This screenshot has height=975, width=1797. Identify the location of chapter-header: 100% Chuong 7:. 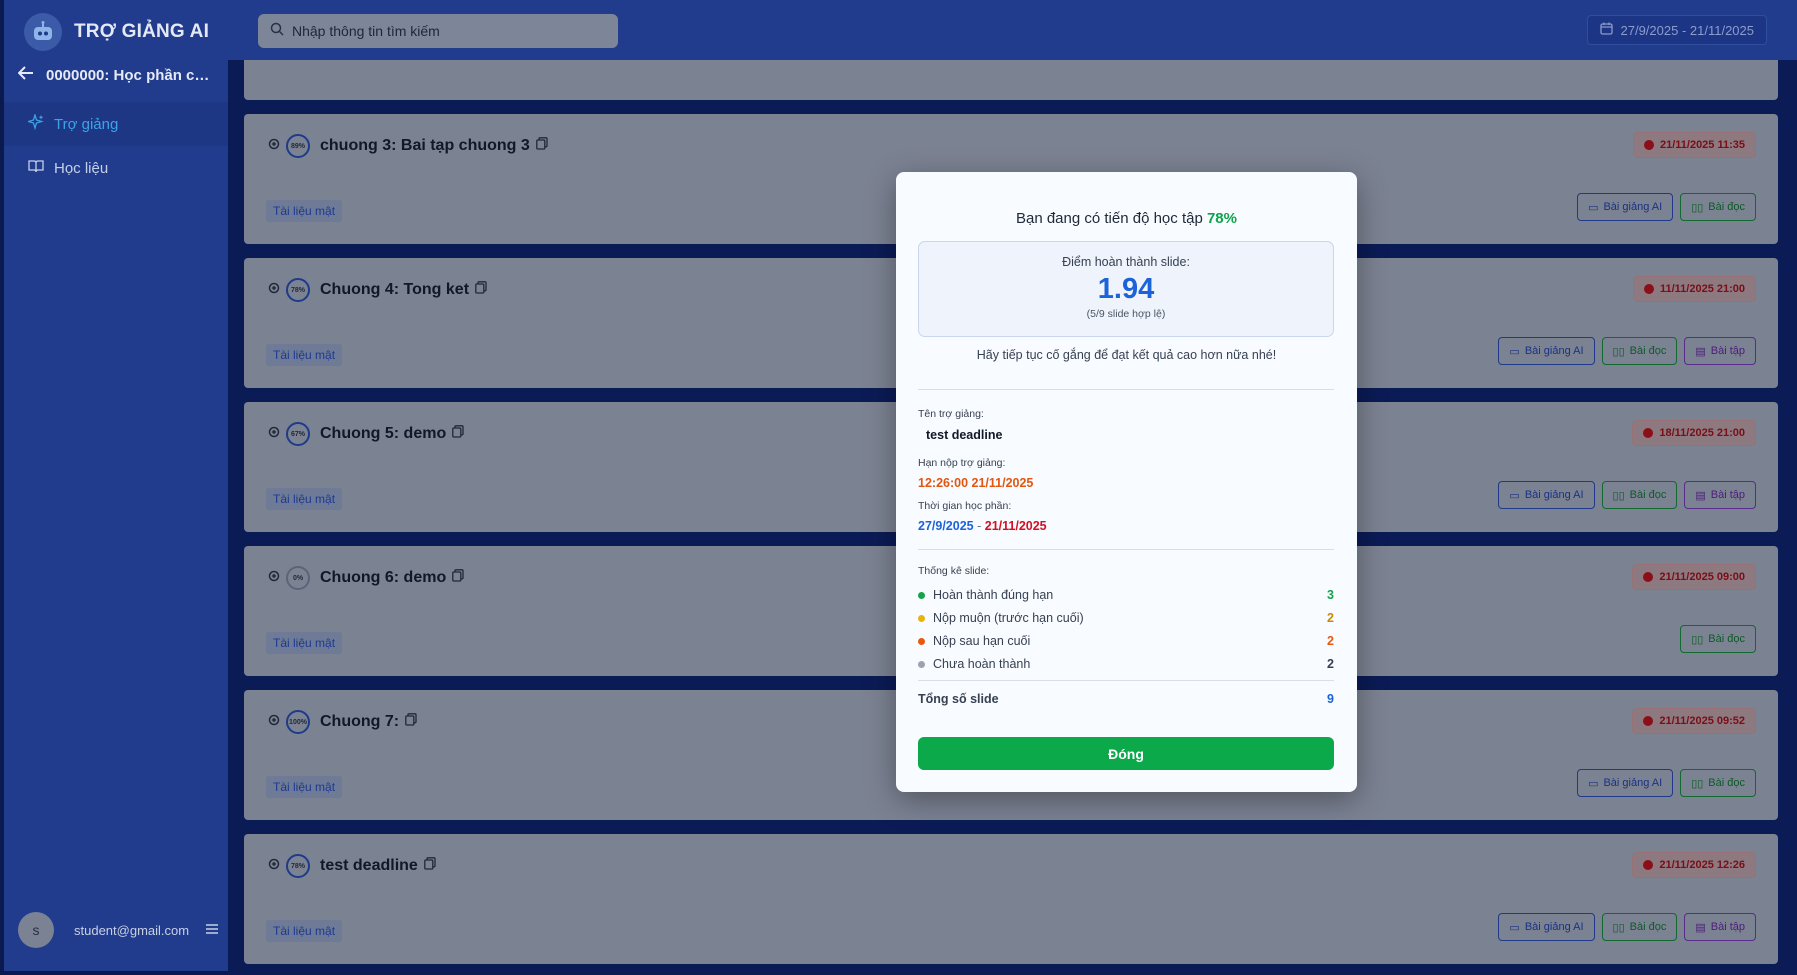
(342, 722).